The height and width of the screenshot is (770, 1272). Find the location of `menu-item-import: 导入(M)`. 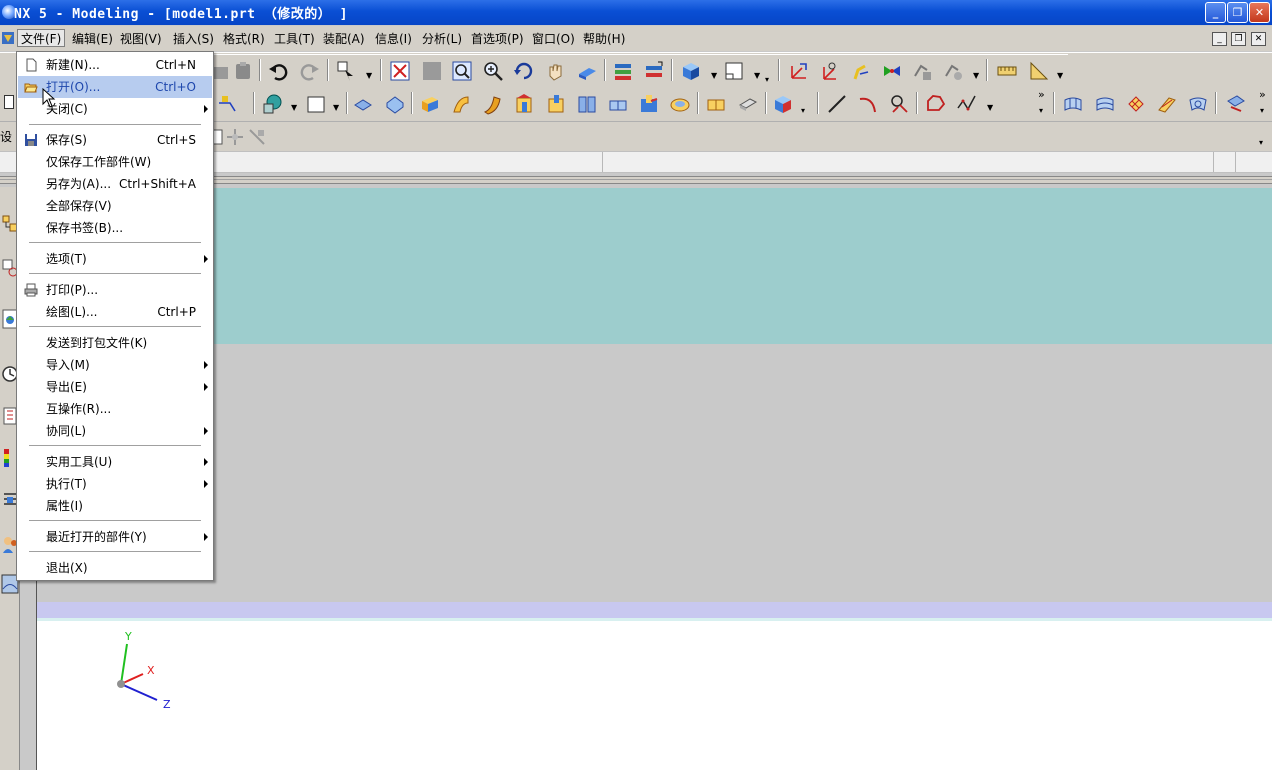

menu-item-import: 导入(M) is located at coordinates (115, 365).